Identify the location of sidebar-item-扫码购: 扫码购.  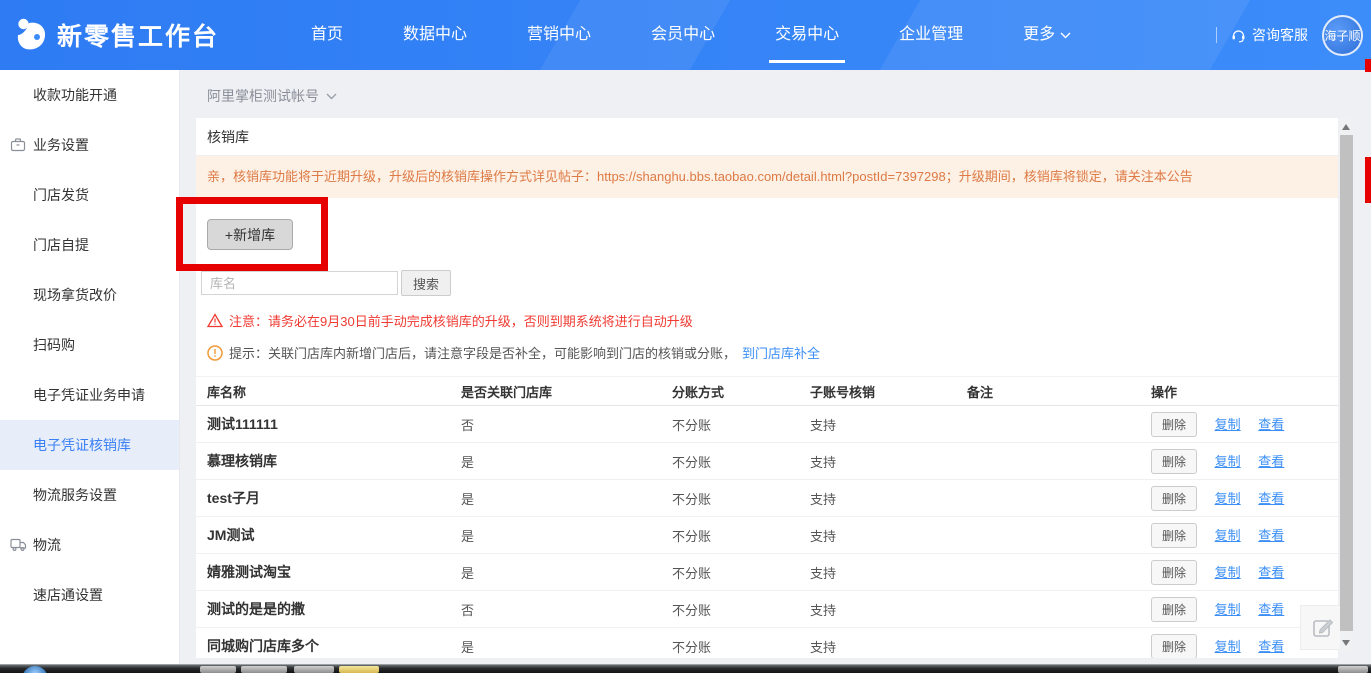
(89, 345).